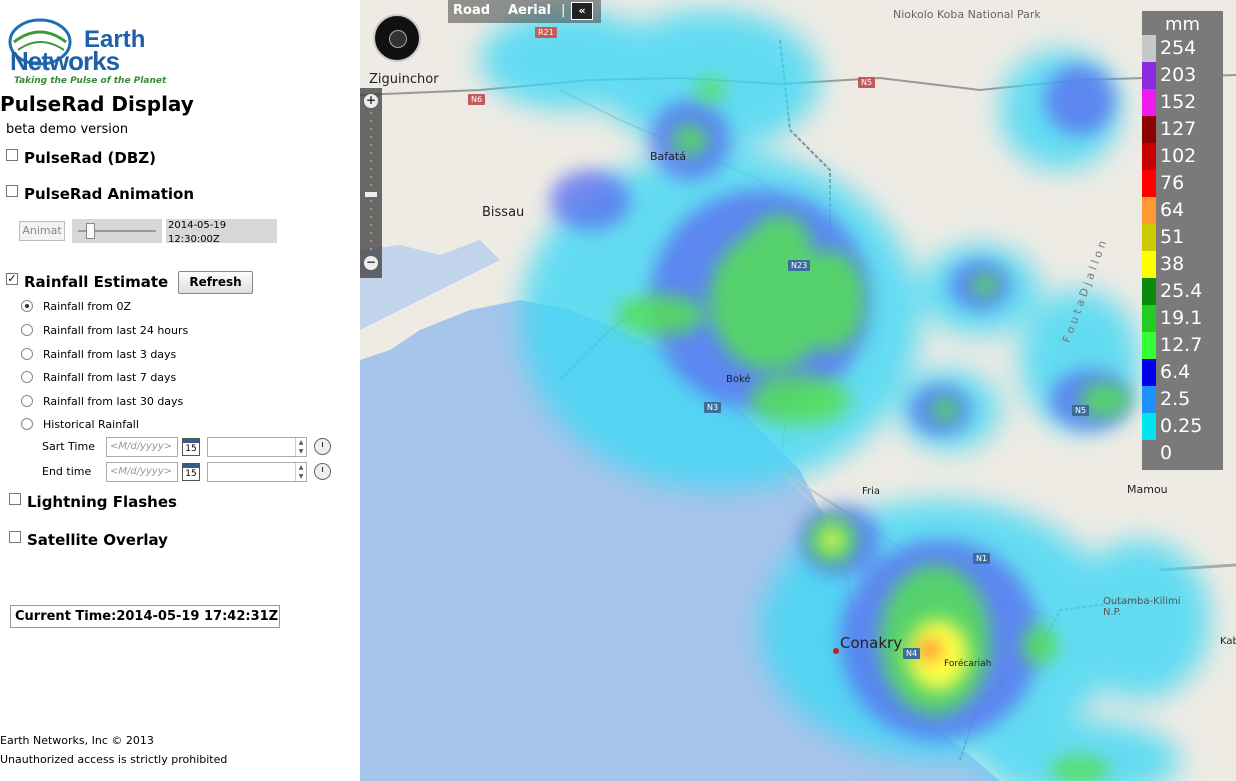 The image size is (1236, 781). I want to click on place-mamou: Mamou, so click(1147, 489).